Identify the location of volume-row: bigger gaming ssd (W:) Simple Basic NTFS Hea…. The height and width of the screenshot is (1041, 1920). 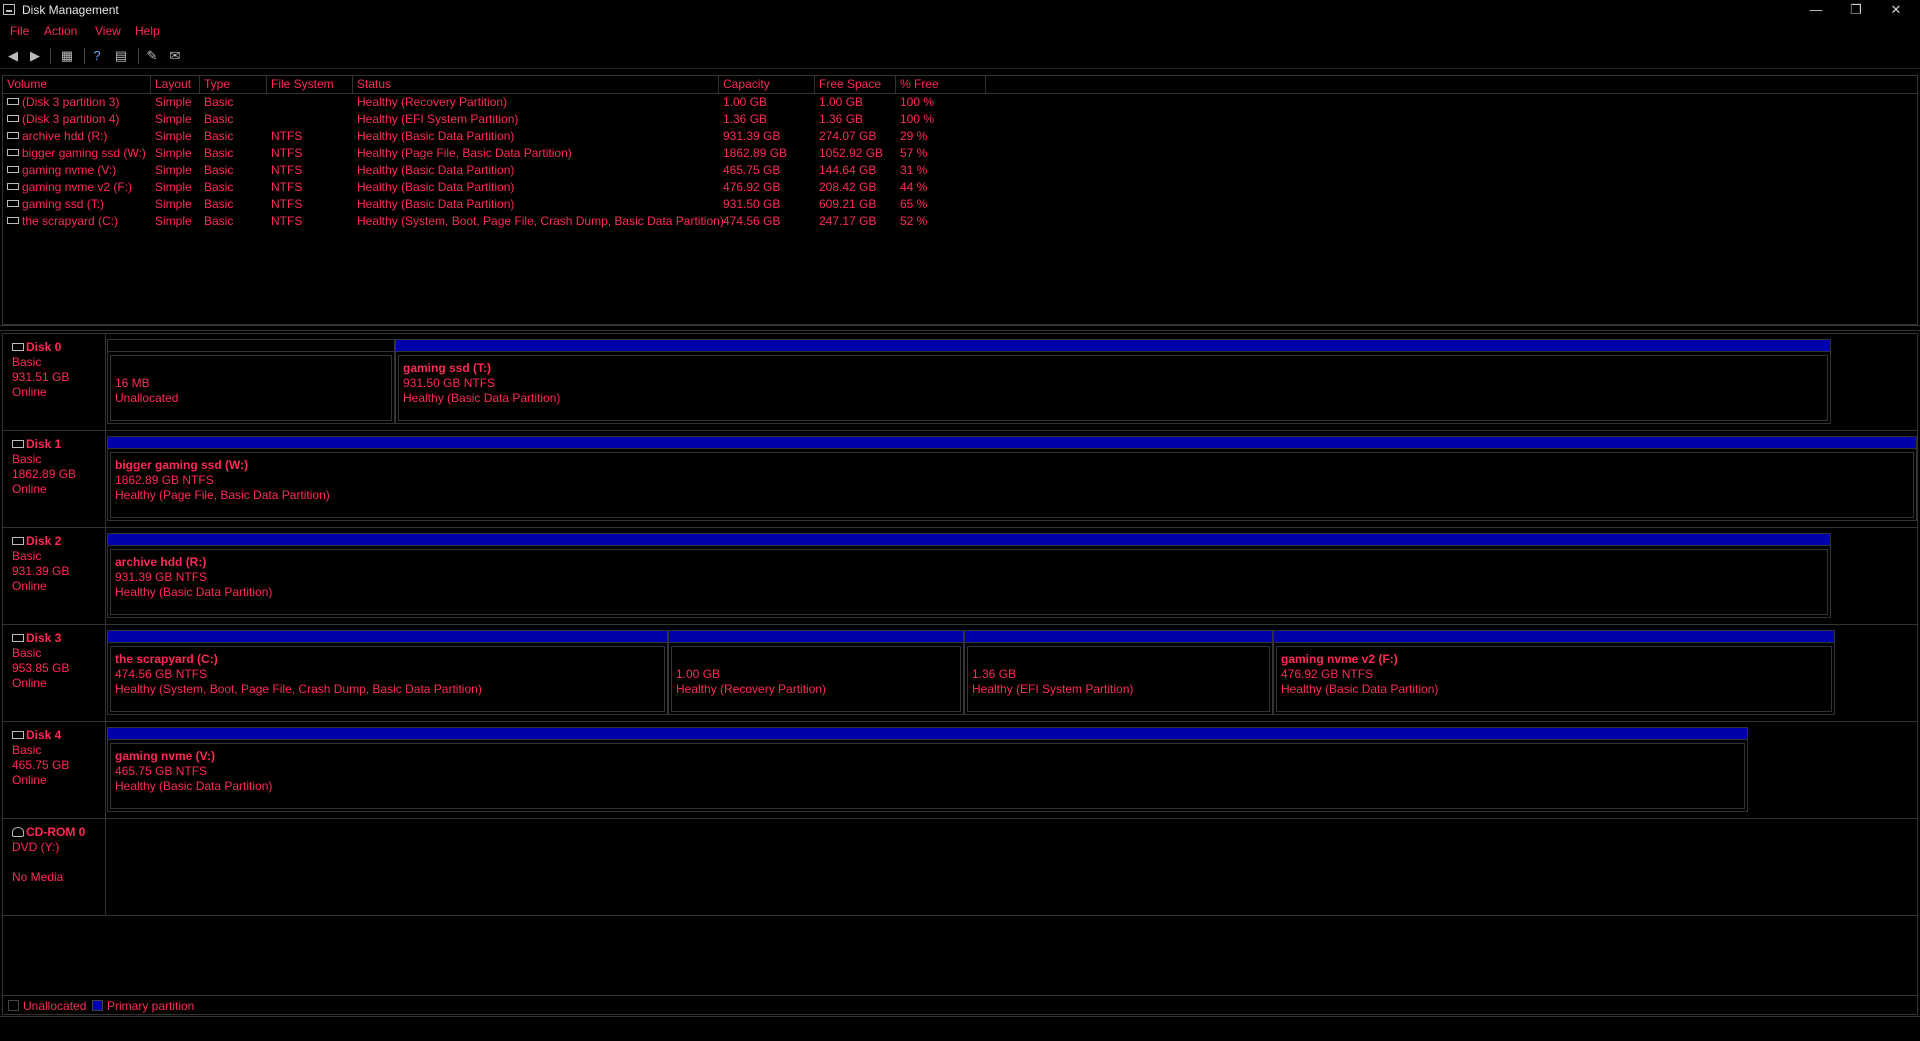
(960, 153).